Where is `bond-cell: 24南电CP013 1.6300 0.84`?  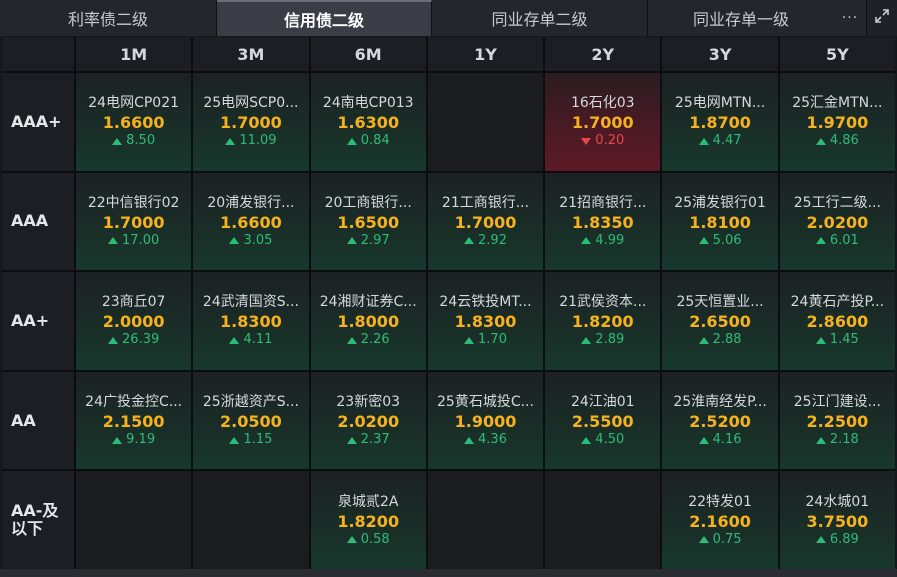
bond-cell: 24南电CP013 1.6300 0.84 is located at coordinates (368, 122).